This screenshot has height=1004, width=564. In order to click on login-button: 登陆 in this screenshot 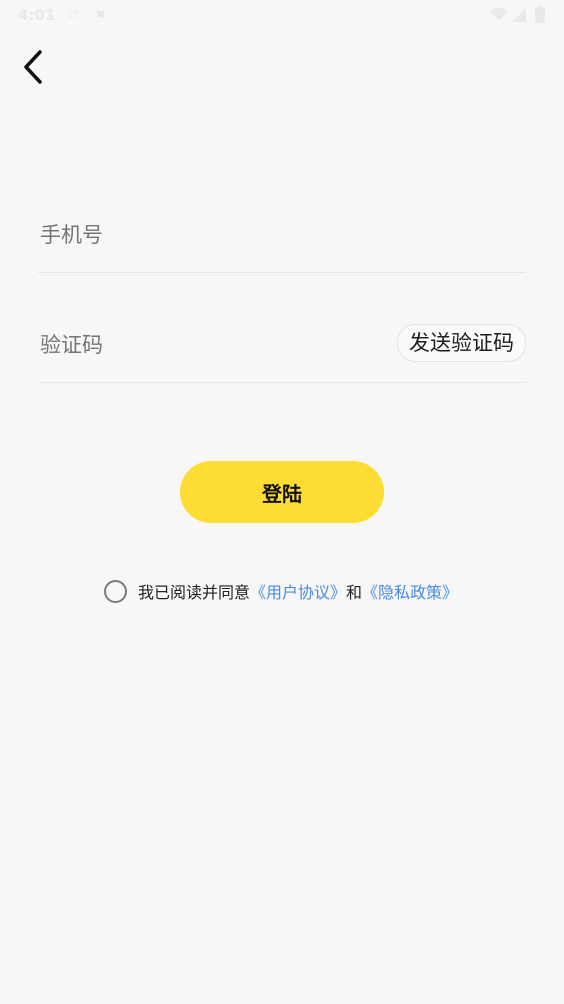, I will do `click(282, 492)`.